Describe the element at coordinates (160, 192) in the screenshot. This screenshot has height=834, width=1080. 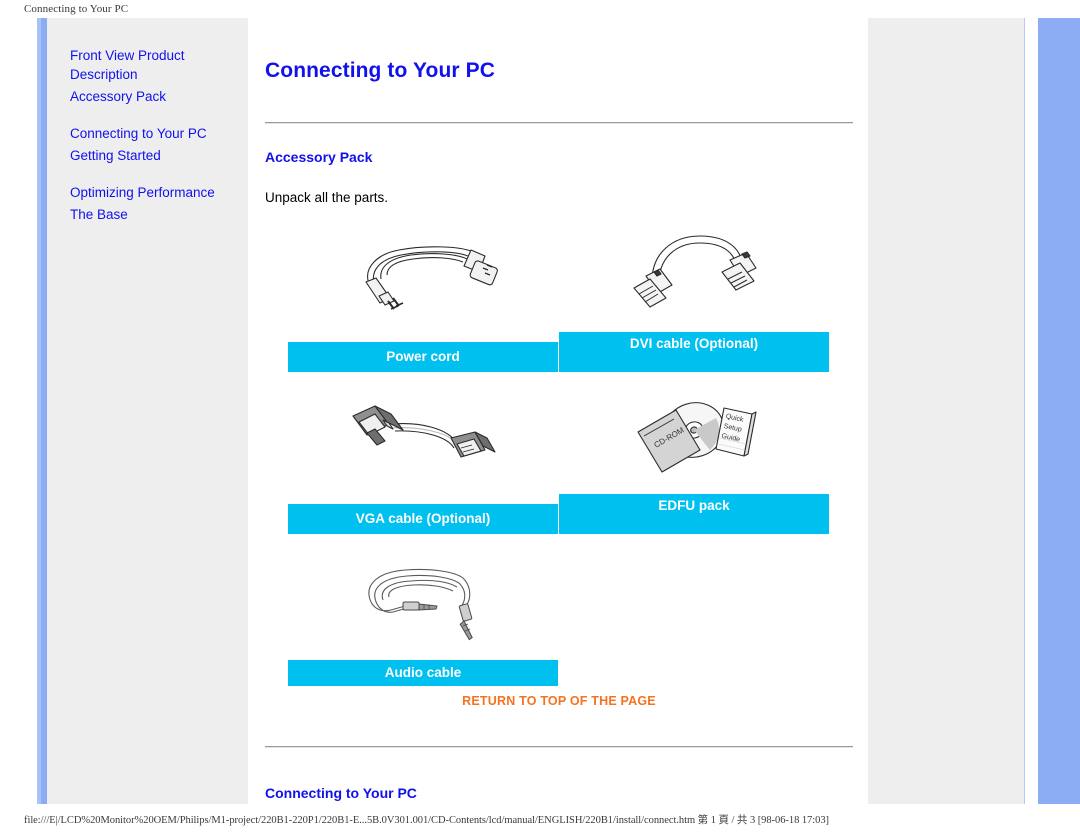
I see `sidebar-item-optimizing-performance: Optimizing Performance` at that location.